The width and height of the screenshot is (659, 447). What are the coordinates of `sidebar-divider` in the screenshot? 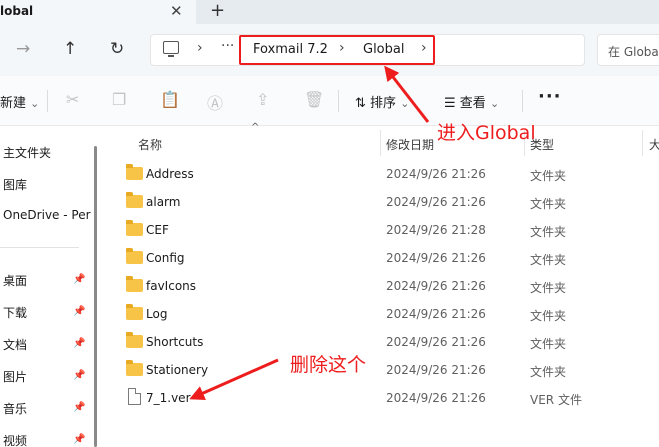 It's located at (39, 247).